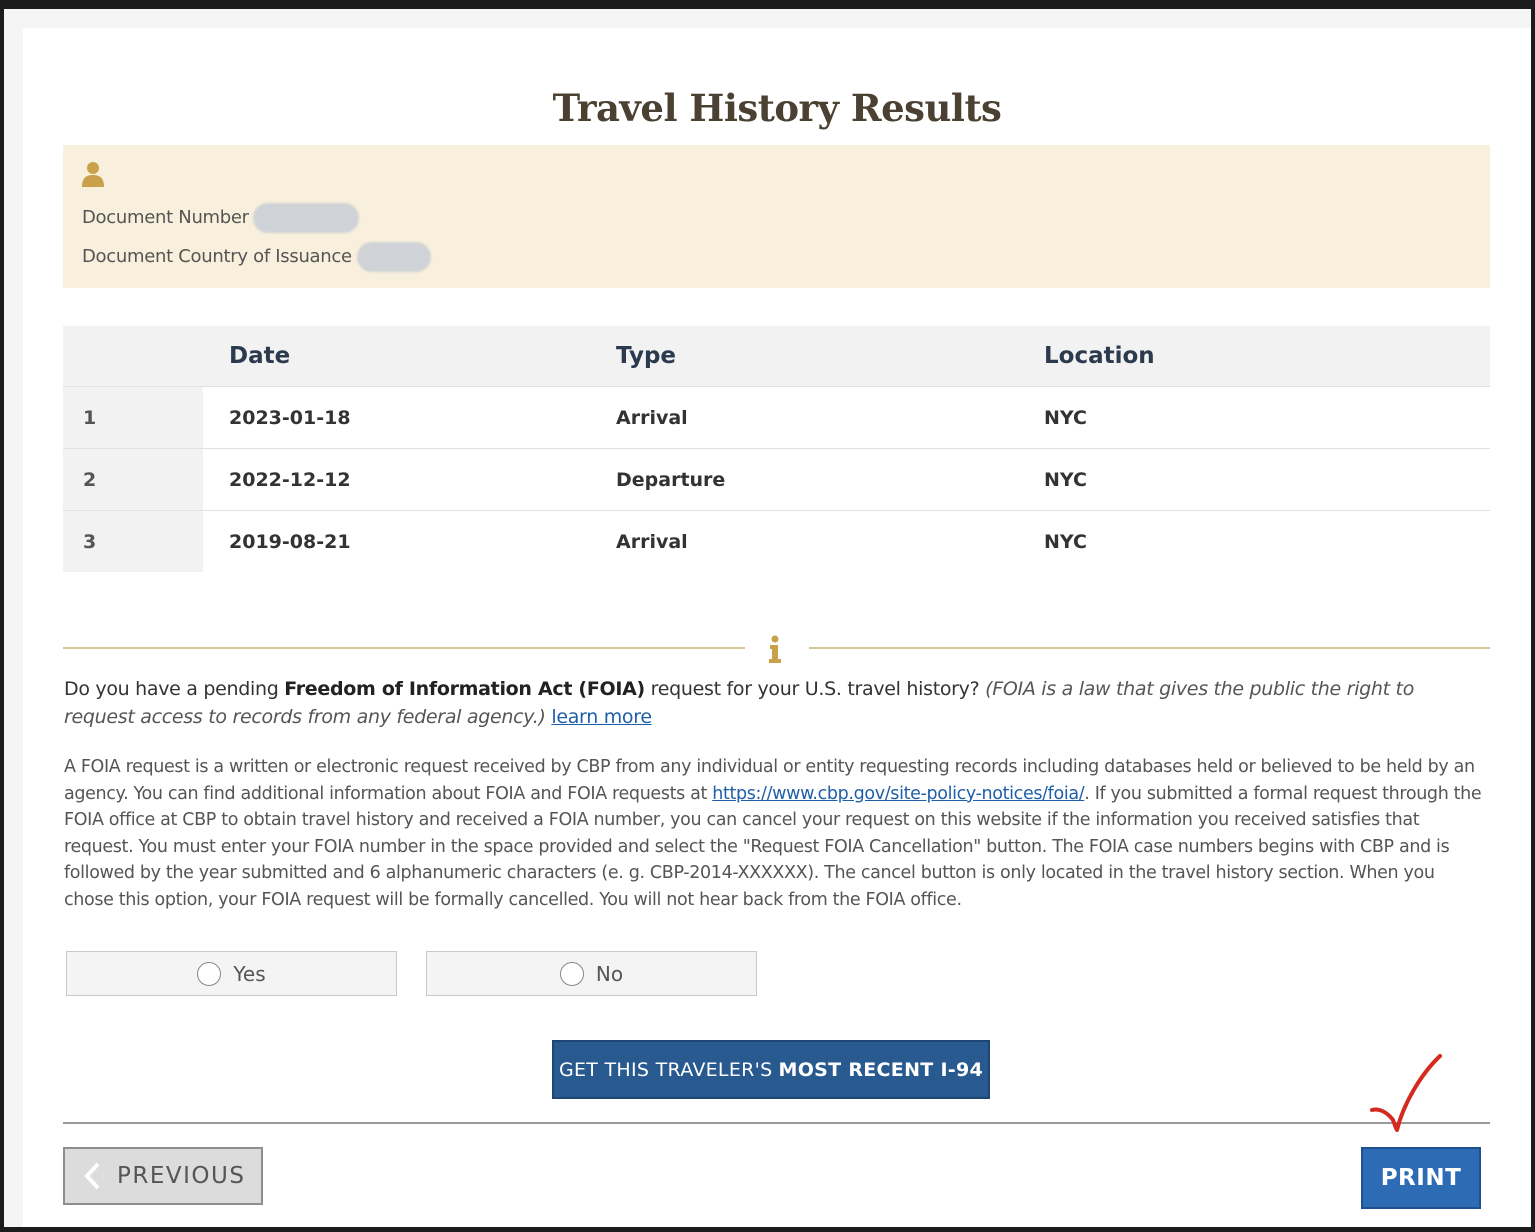 Image resolution: width=1535 pixels, height=1232 pixels. I want to click on checkmark-annotation, so click(1406, 1093).